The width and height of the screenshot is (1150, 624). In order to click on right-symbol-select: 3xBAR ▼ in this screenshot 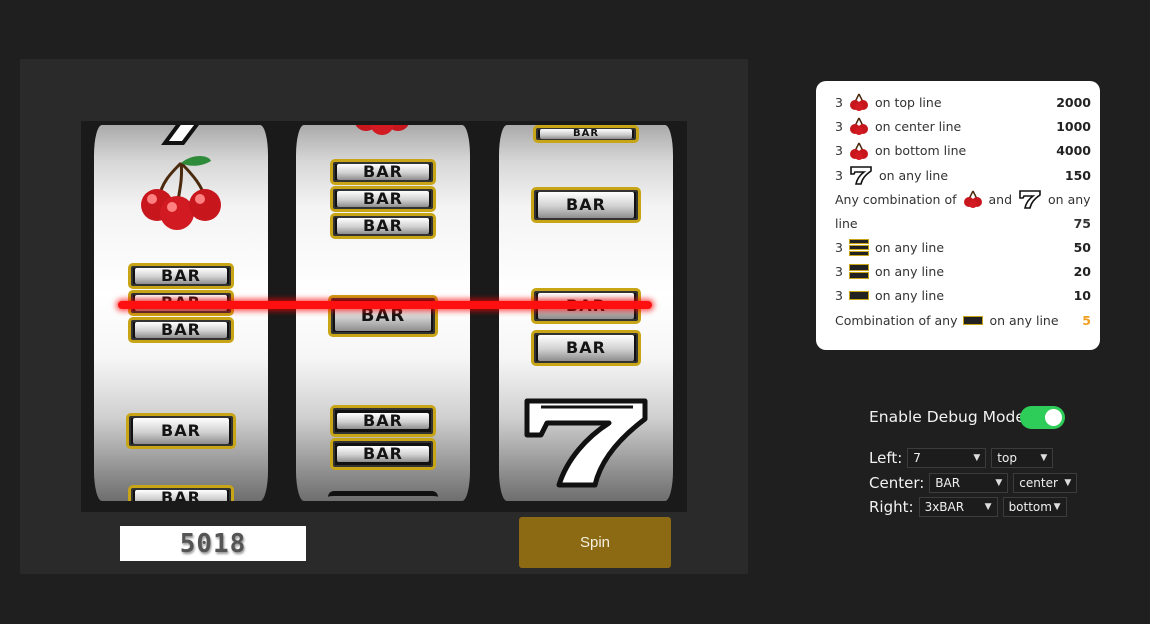, I will do `click(958, 507)`.